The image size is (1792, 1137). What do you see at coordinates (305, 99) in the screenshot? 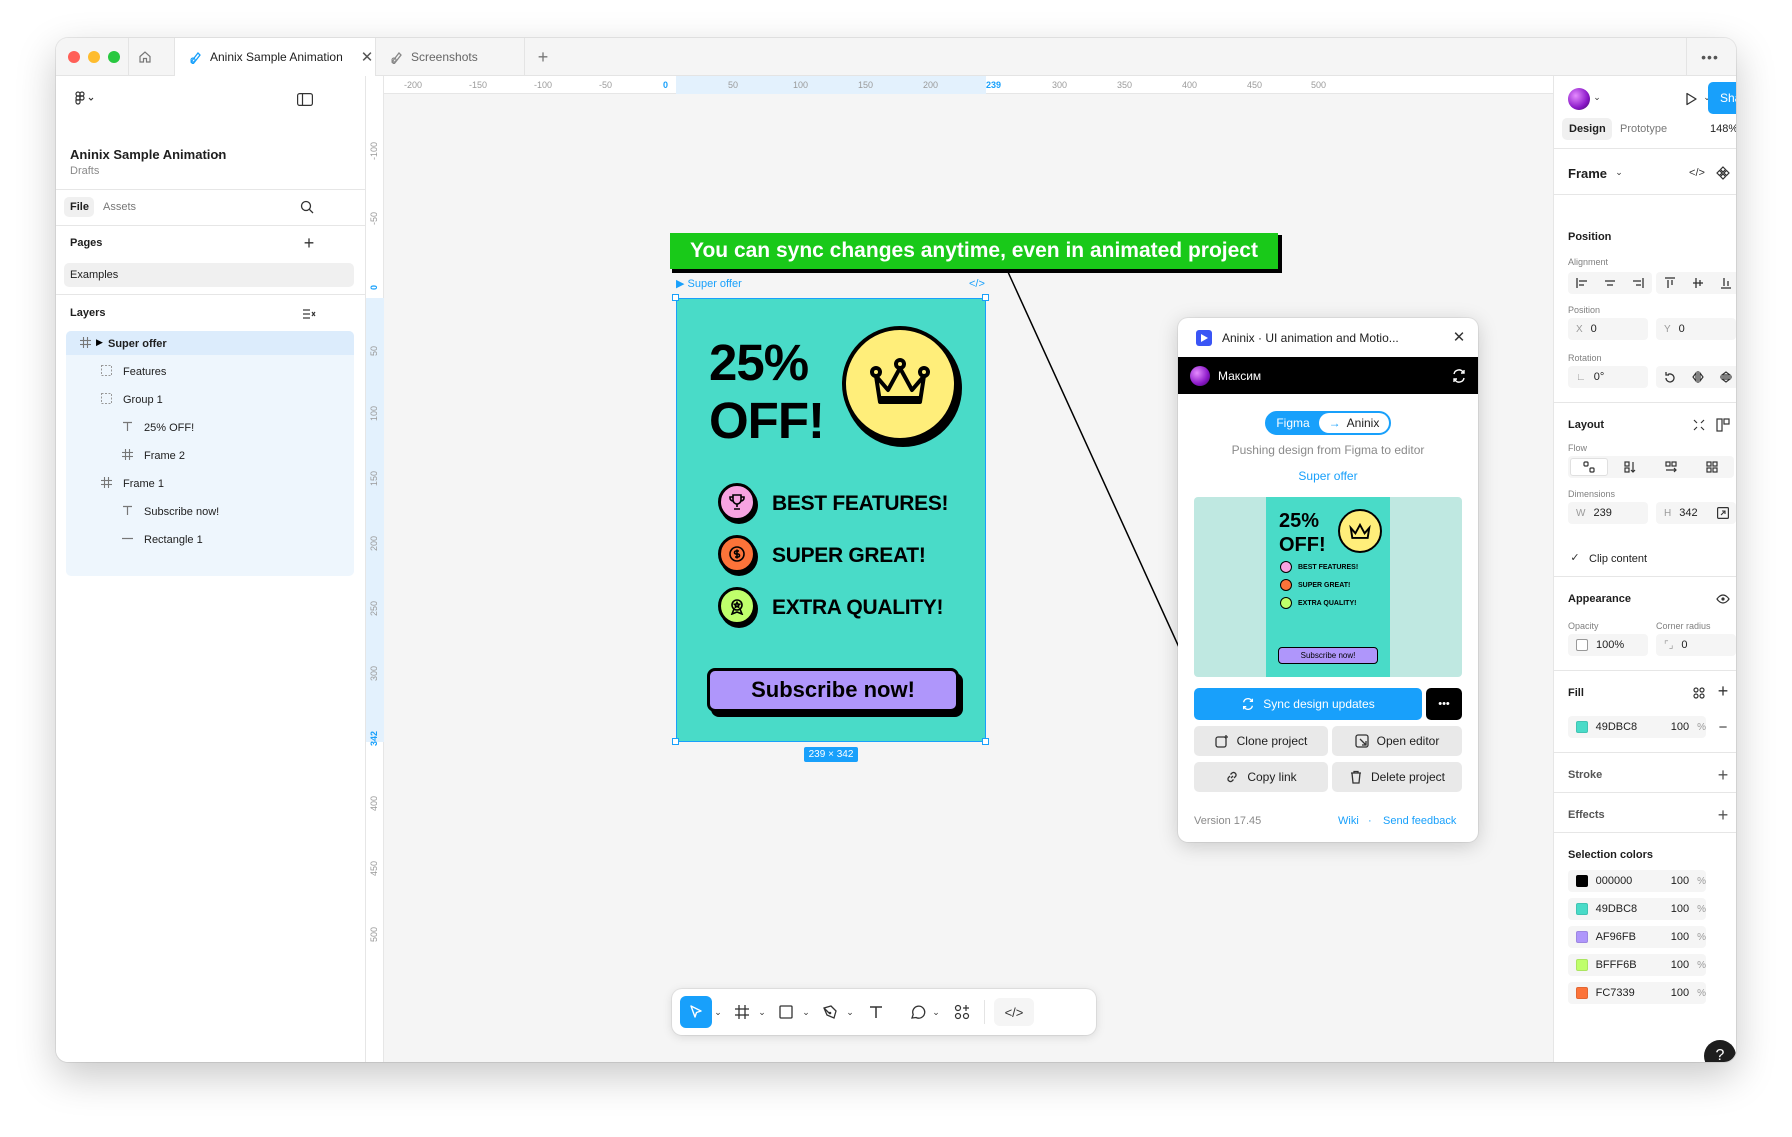
I see `sidebar-toggle-icon` at bounding box center [305, 99].